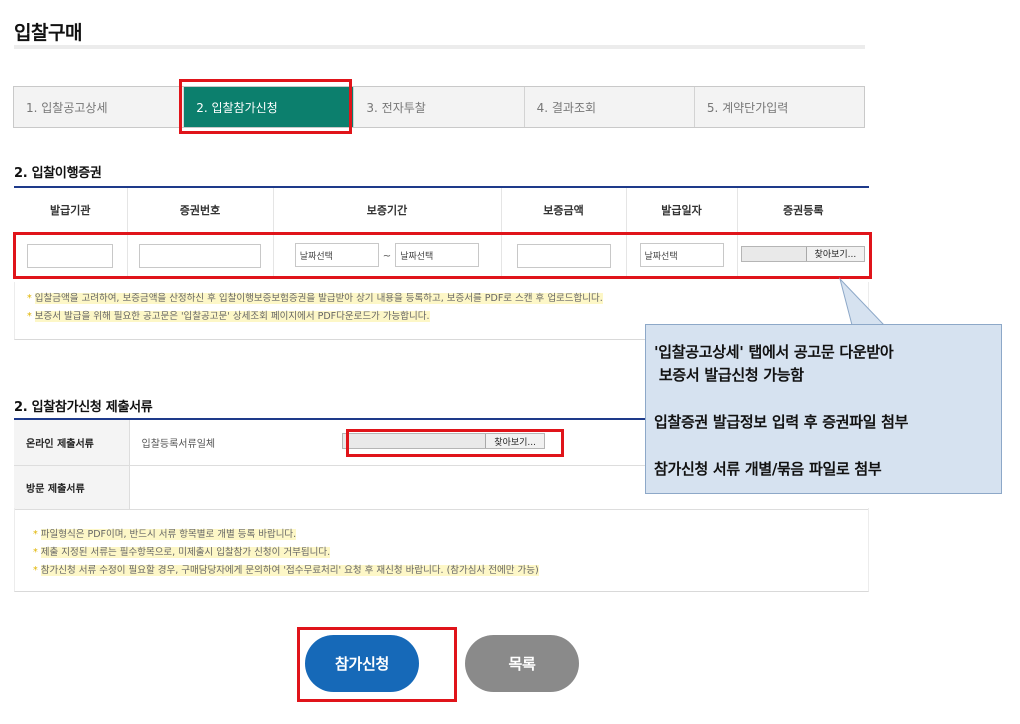 This screenshot has width=1020, height=724. Describe the element at coordinates (442, 255) in the screenshot. I see `bond-row-highlight` at that location.